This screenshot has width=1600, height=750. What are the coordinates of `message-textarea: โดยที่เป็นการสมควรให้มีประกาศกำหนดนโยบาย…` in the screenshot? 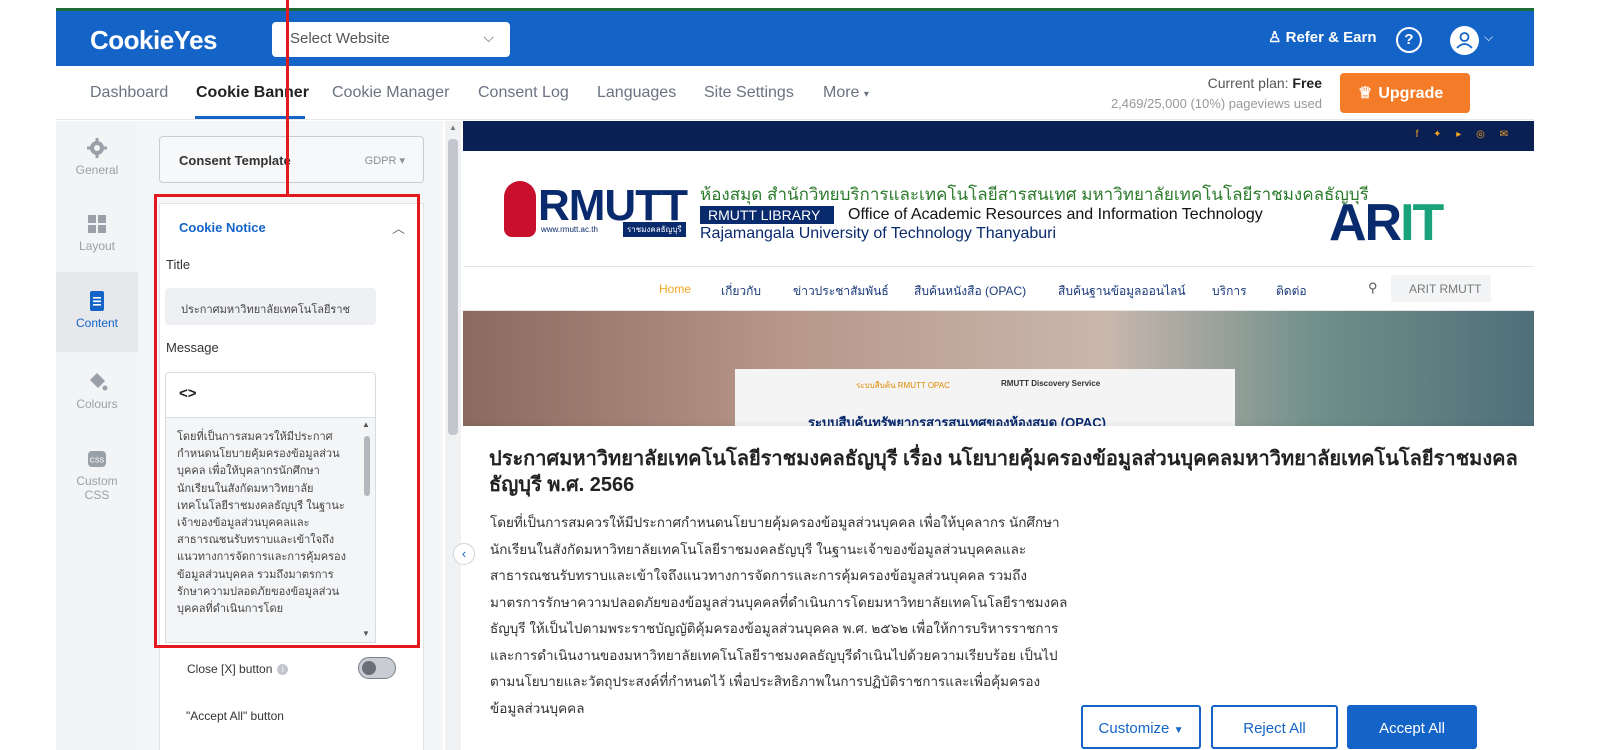 It's located at (270, 530).